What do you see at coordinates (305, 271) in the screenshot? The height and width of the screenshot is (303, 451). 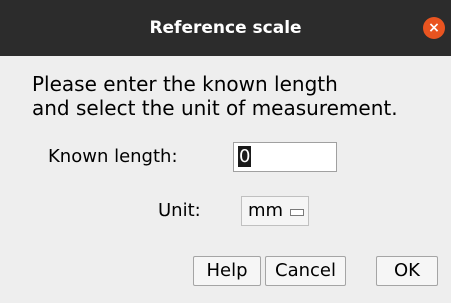 I see `cancel-button: Cancel` at bounding box center [305, 271].